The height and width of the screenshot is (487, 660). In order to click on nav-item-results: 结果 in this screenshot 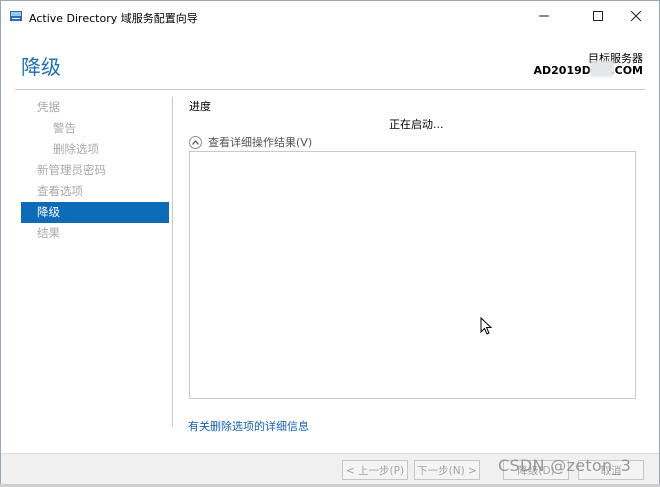, I will do `click(95, 233)`.